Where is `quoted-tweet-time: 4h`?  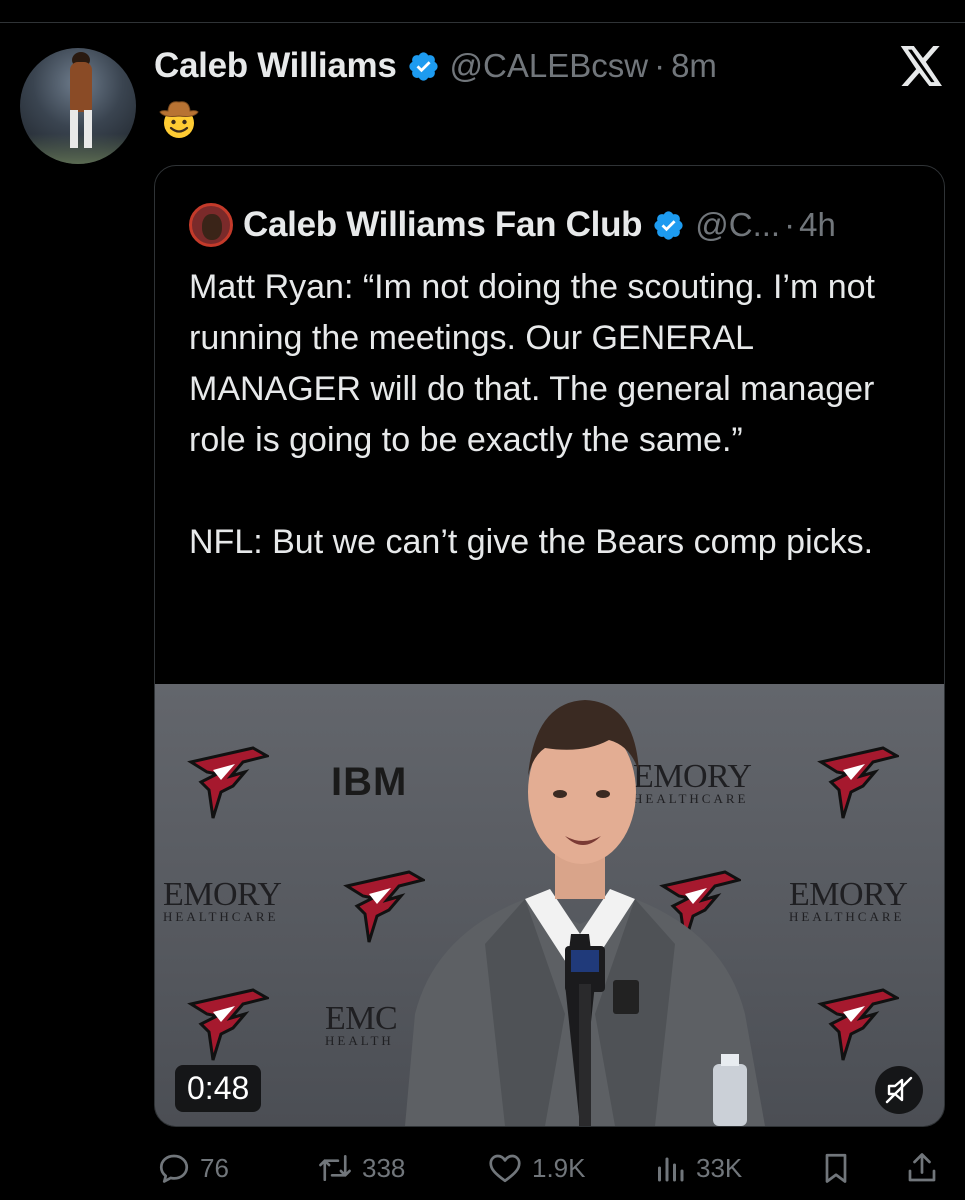
quoted-tweet-time: 4h is located at coordinates (817, 225).